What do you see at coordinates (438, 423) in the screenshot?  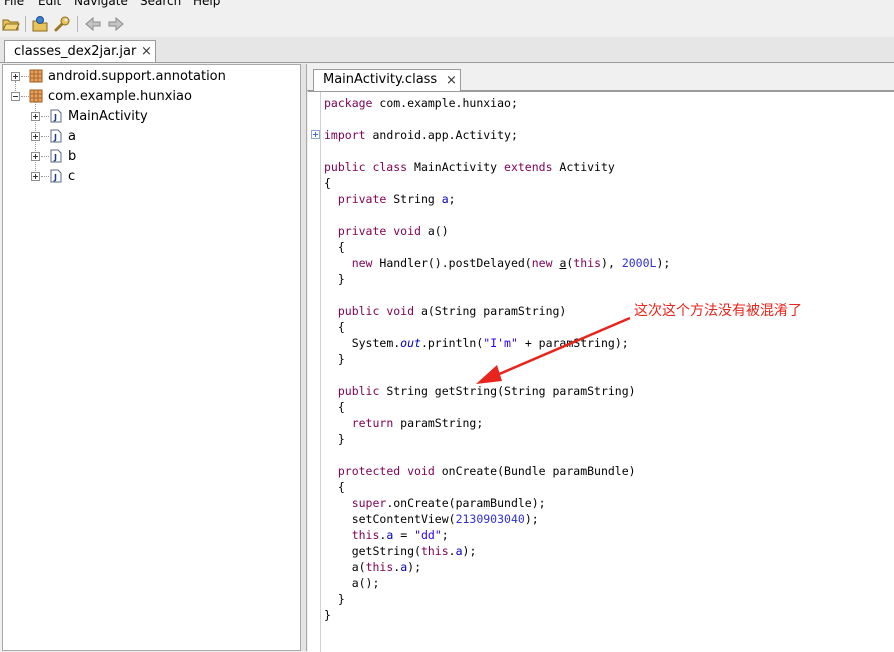 I see `code-text: paramString;` at bounding box center [438, 423].